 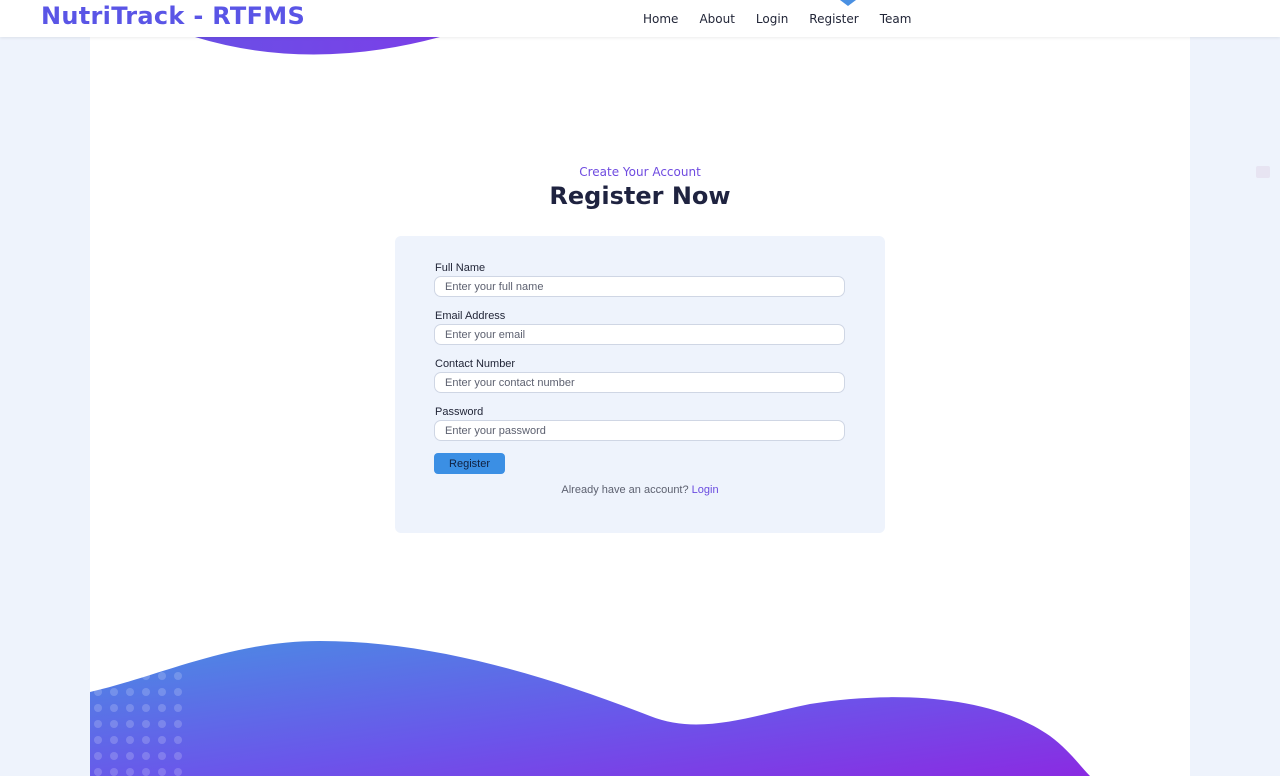 I want to click on email-input, so click(x=639, y=334).